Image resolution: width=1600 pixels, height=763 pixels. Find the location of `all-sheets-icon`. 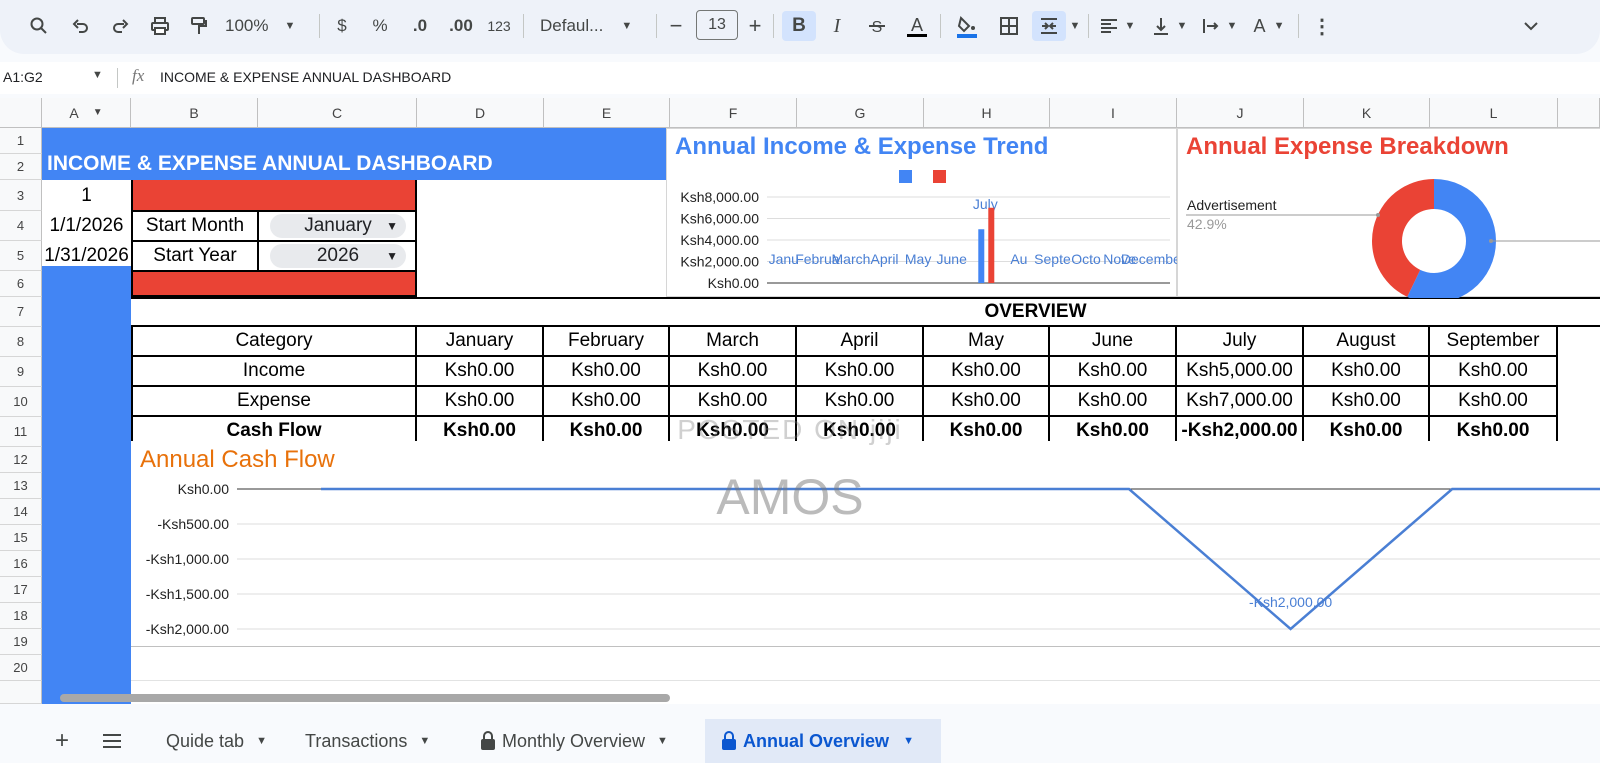

all-sheets-icon is located at coordinates (112, 741).